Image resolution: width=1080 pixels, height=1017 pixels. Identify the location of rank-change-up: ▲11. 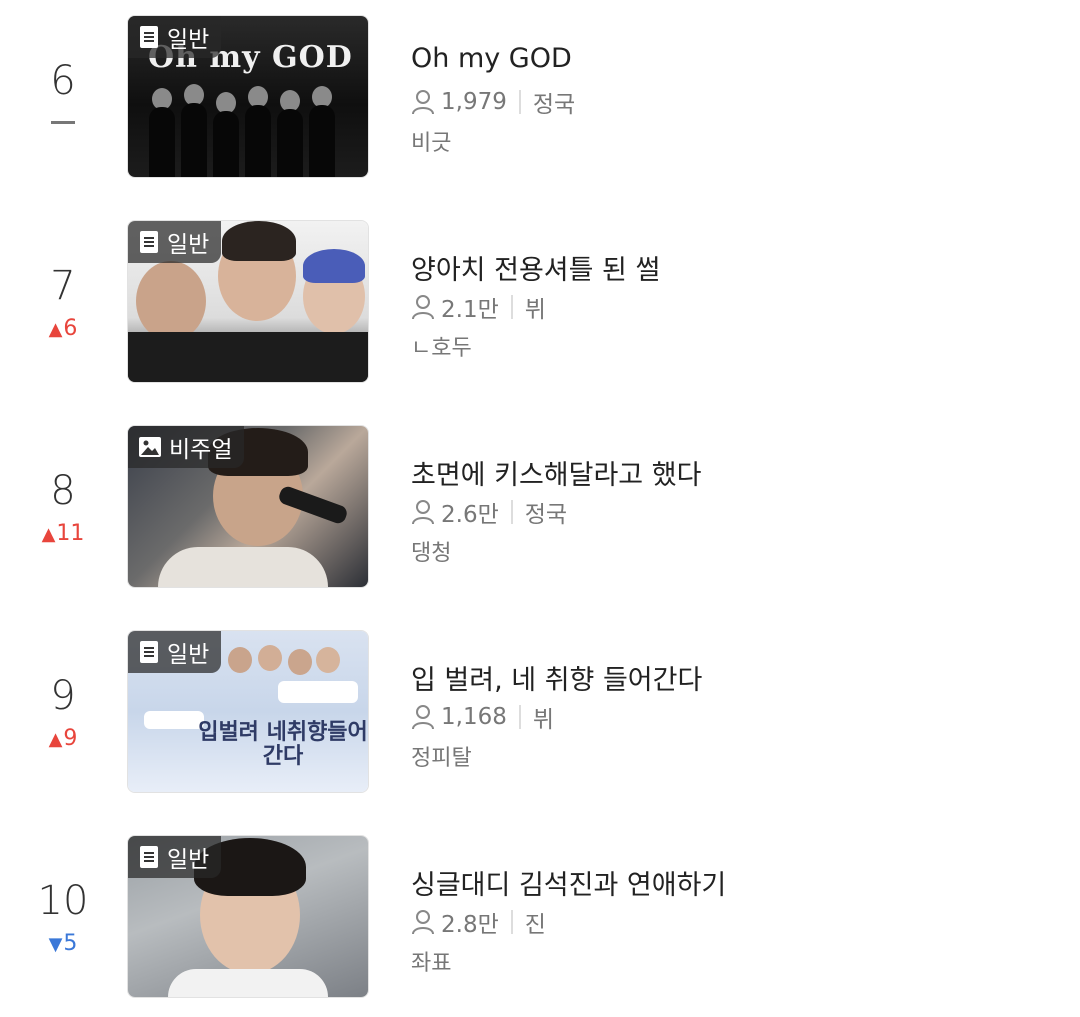
(63, 534).